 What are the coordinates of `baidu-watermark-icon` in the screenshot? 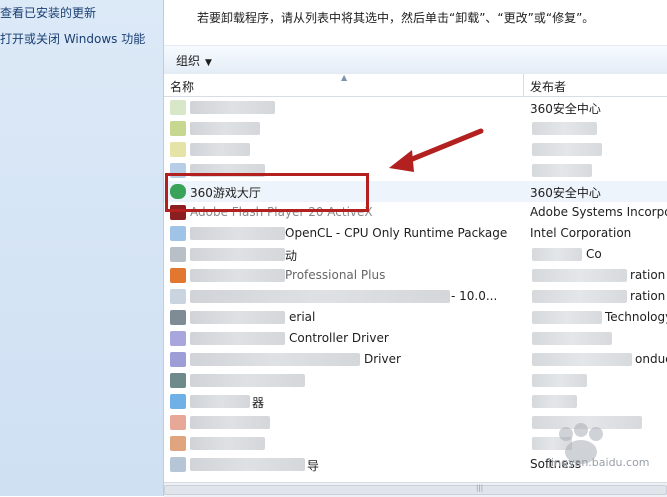 It's located at (581, 443).